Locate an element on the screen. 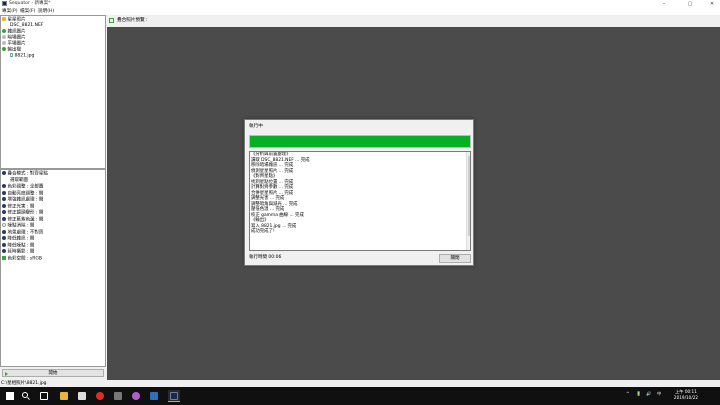 This screenshot has width=720, height=405. start-menu-button is located at coordinates (10, 396).